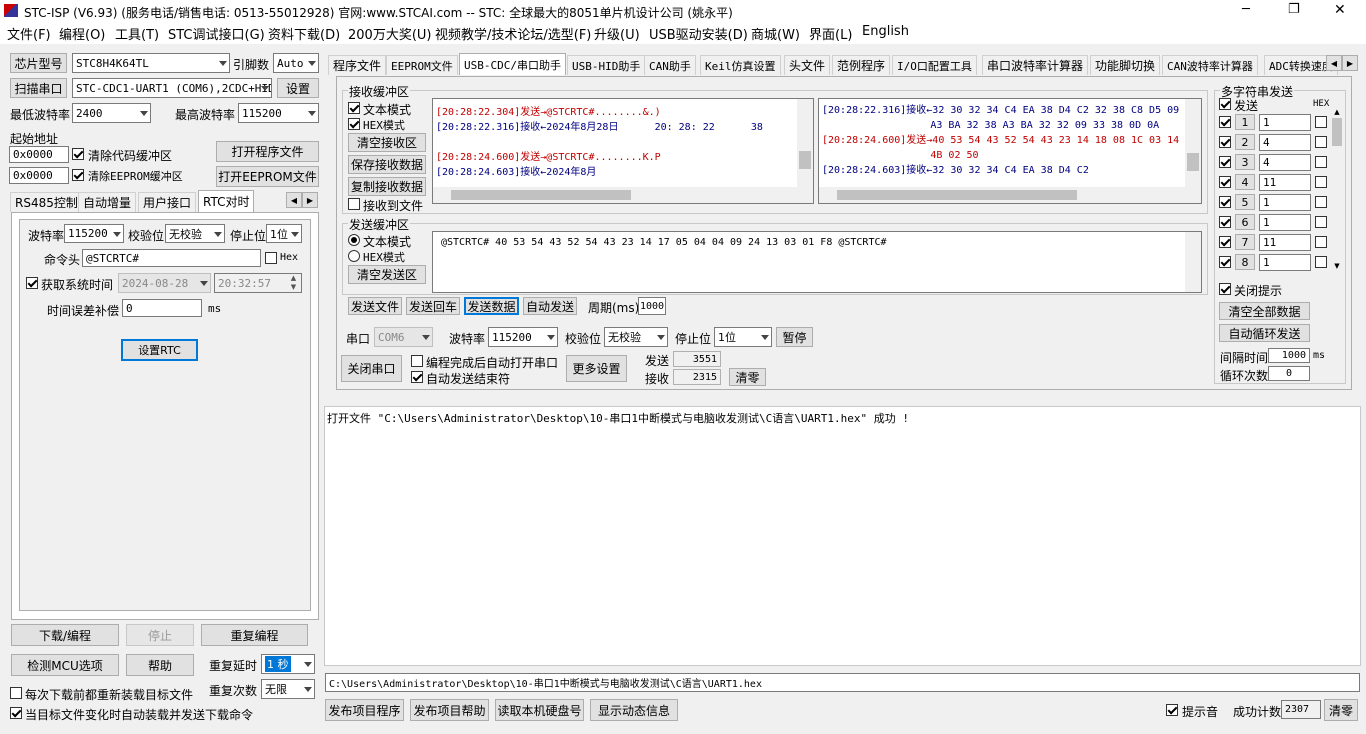  What do you see at coordinates (354, 240) in the screenshot?
I see `send-text-mode-radio` at bounding box center [354, 240].